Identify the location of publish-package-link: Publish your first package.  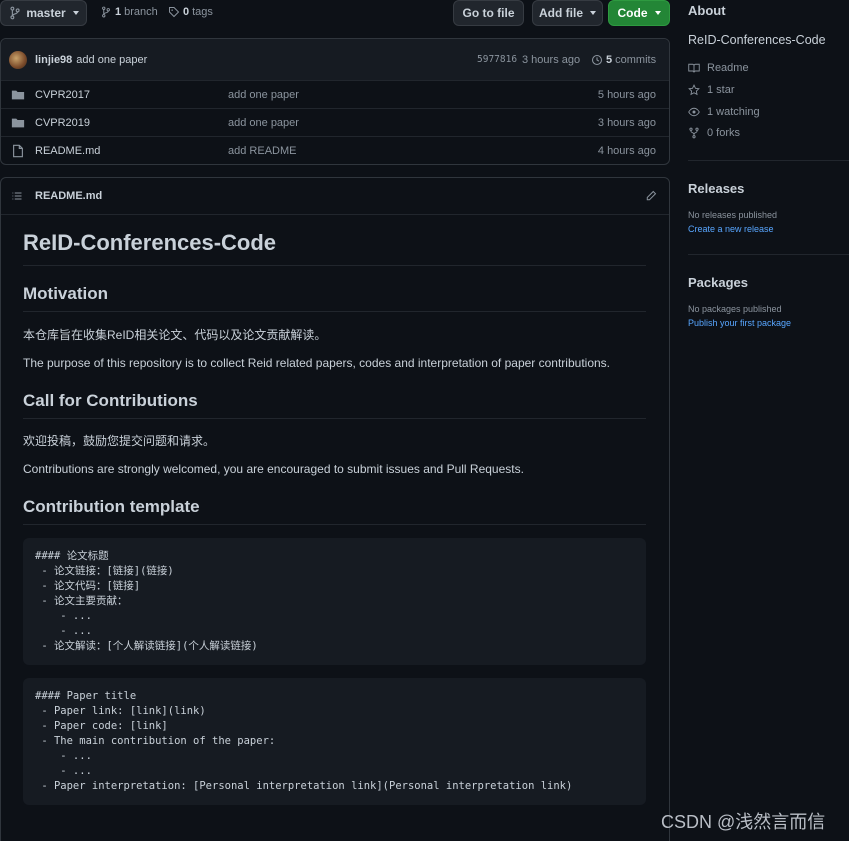
(739, 323).